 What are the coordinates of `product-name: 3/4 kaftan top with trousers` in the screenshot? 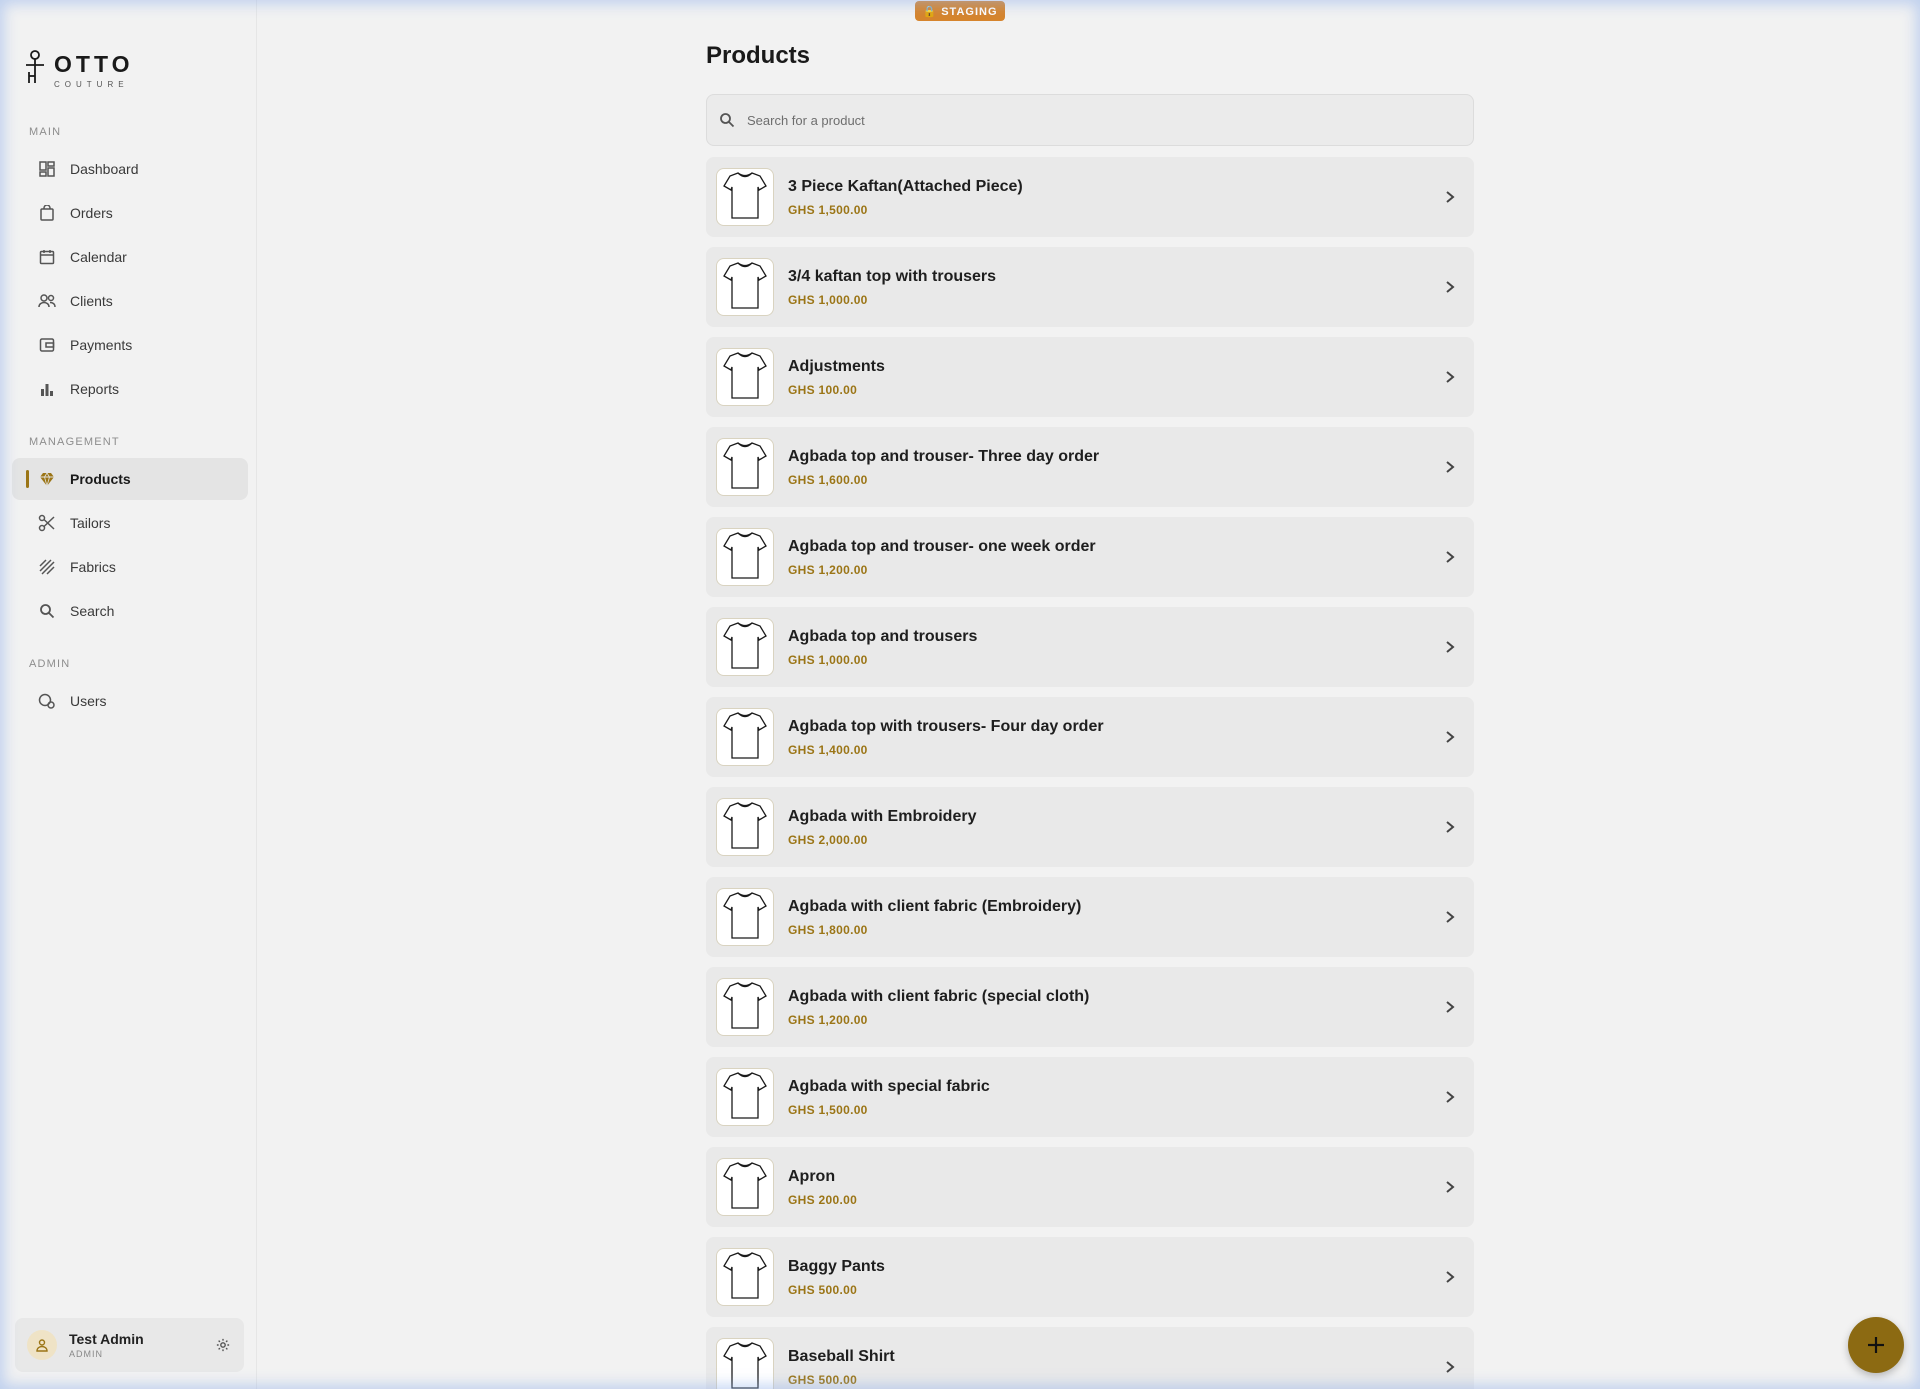 It's located at (892, 276).